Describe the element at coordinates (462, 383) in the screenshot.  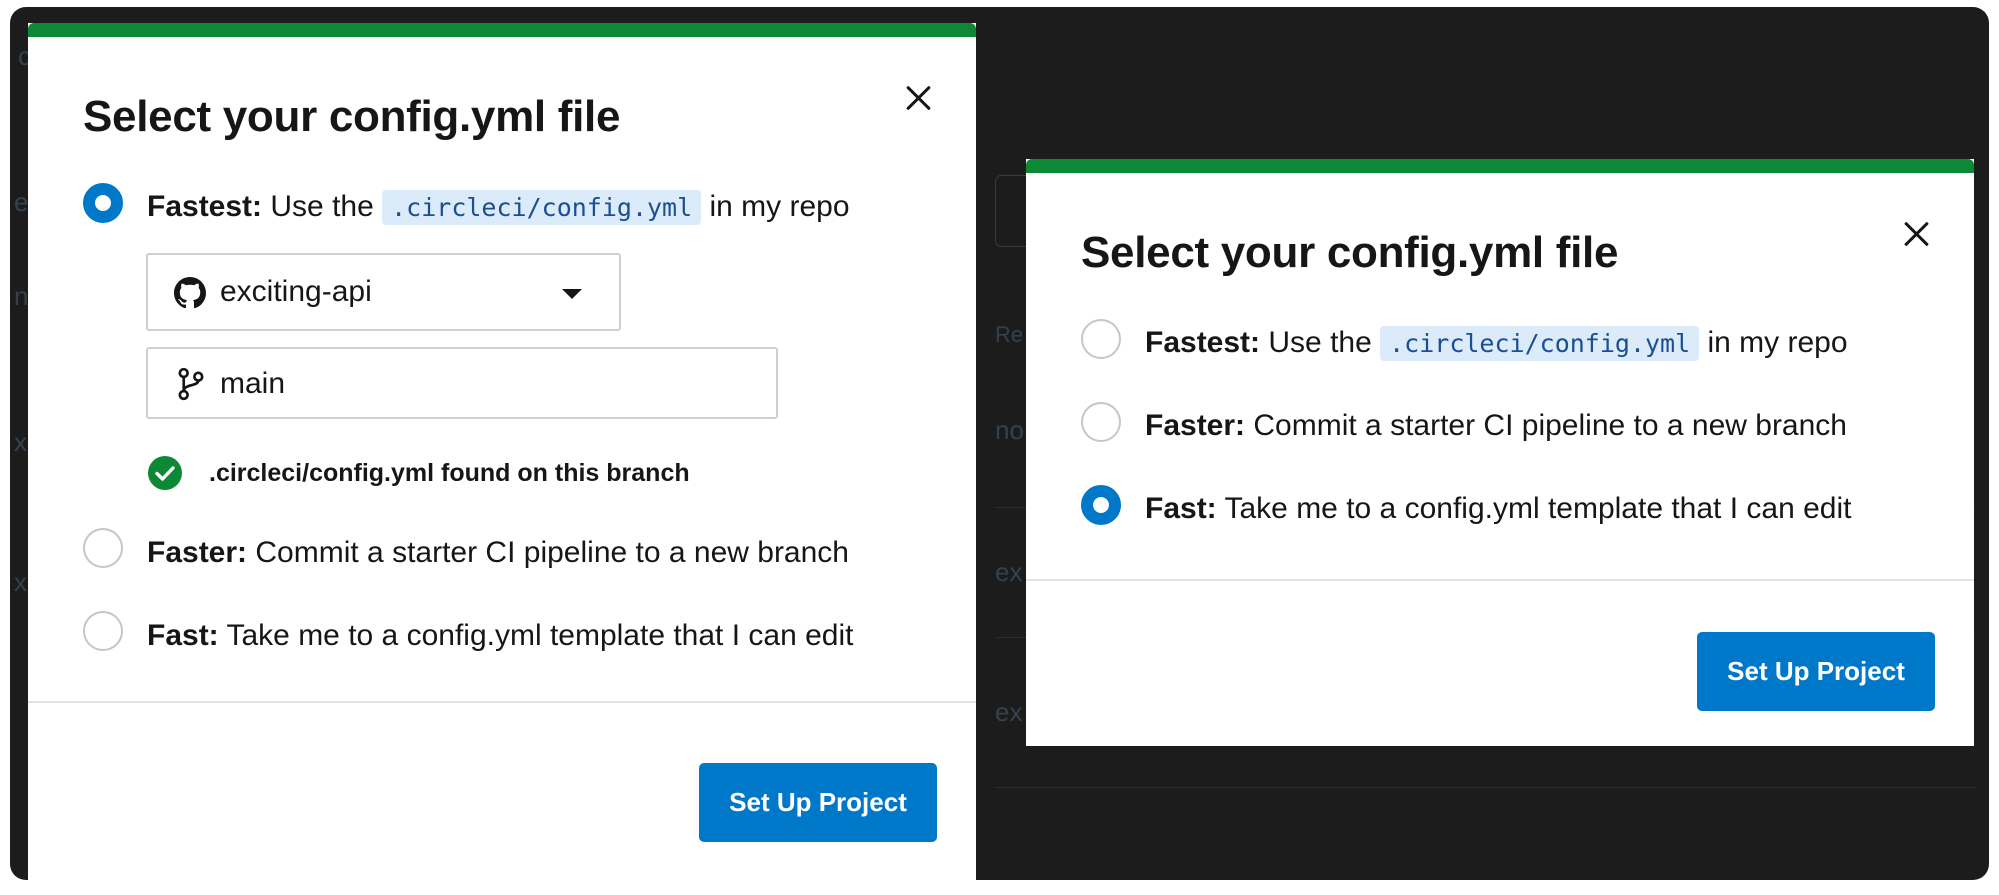
I see `branch-select: main` at that location.